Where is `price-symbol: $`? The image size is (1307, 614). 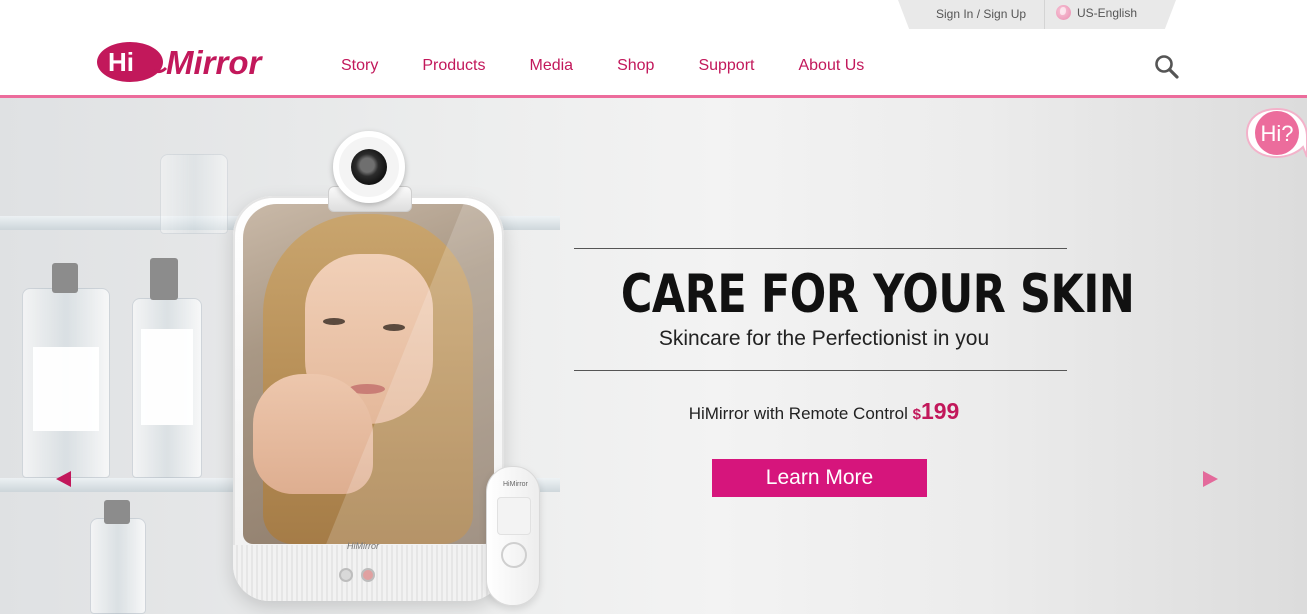
price-symbol: $ is located at coordinates (916, 414).